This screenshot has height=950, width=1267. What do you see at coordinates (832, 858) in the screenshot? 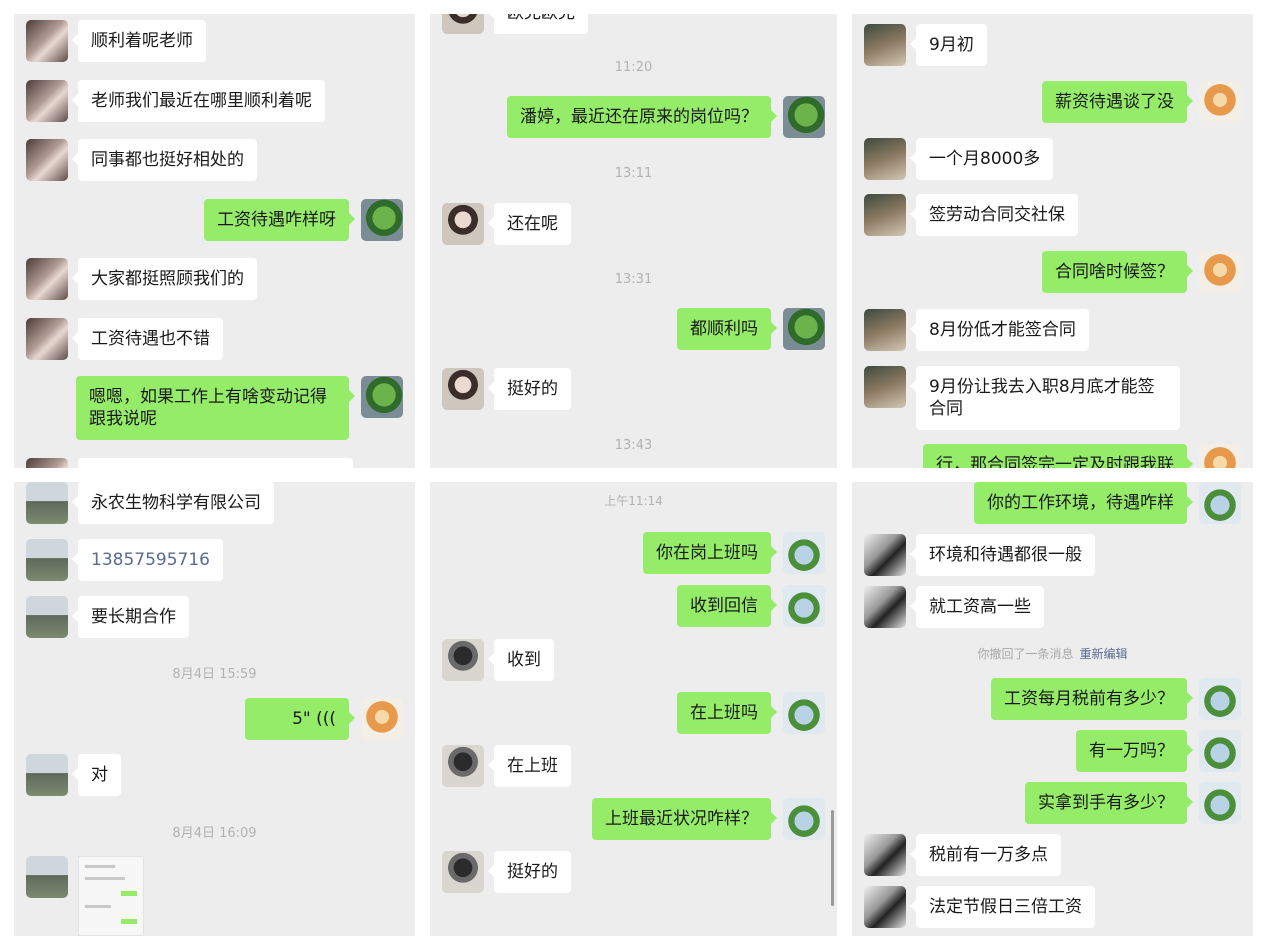
I see `scrollbar` at bounding box center [832, 858].